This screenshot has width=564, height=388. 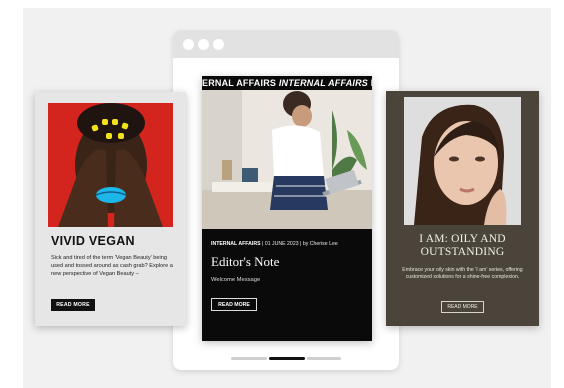 I want to click on card-title: VIVID VEGAN, so click(x=93, y=241).